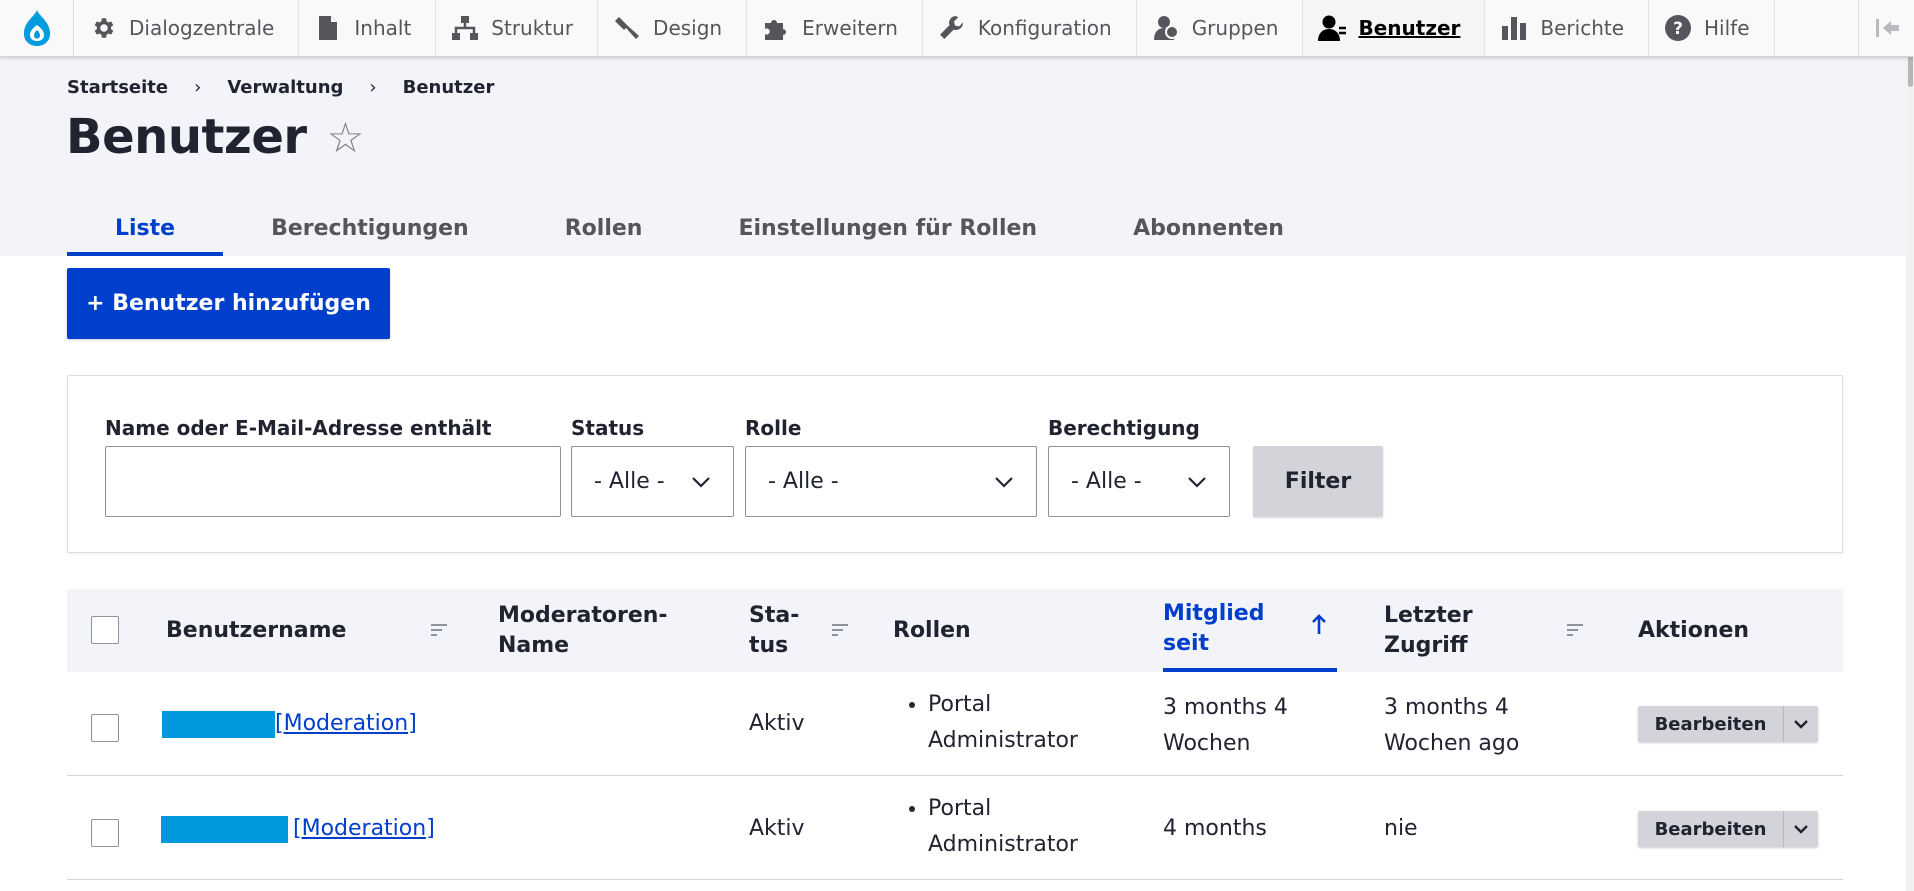 This screenshot has width=1914, height=891. Describe the element at coordinates (1332, 28) in the screenshot. I see `user-icon` at that location.